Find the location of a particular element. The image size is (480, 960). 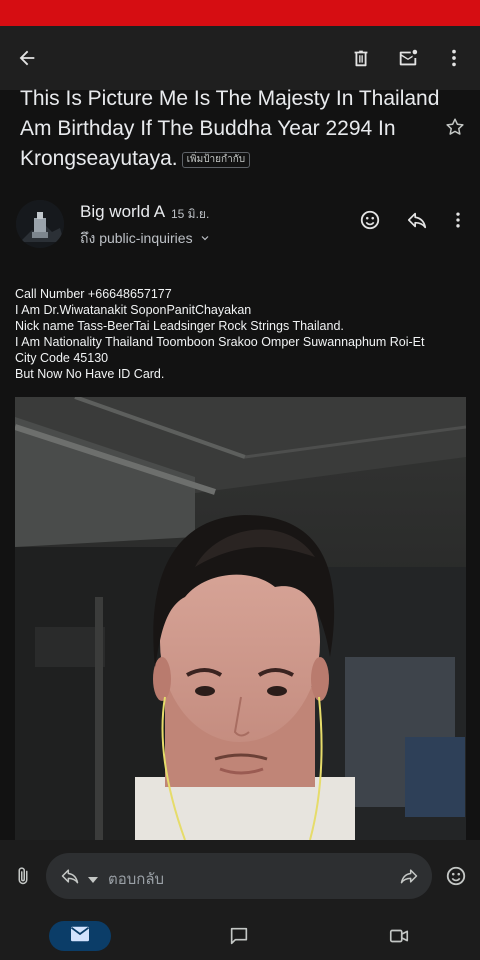

emoji-button is located at coordinates (456, 876).